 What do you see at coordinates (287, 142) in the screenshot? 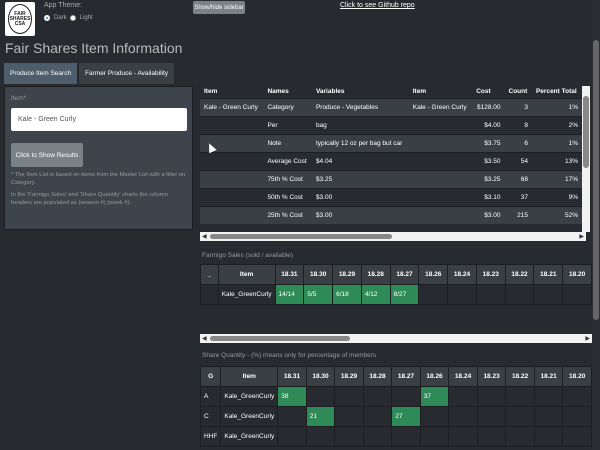
I see `info-table-cell: Note` at bounding box center [287, 142].